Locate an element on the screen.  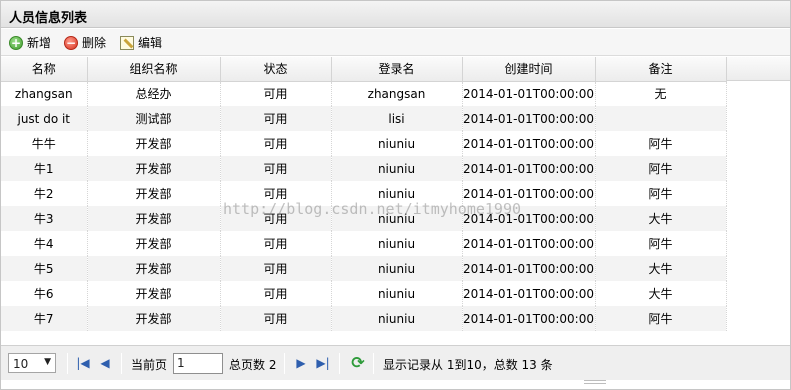
refresh-icon: ⟳ is located at coordinates (358, 363).